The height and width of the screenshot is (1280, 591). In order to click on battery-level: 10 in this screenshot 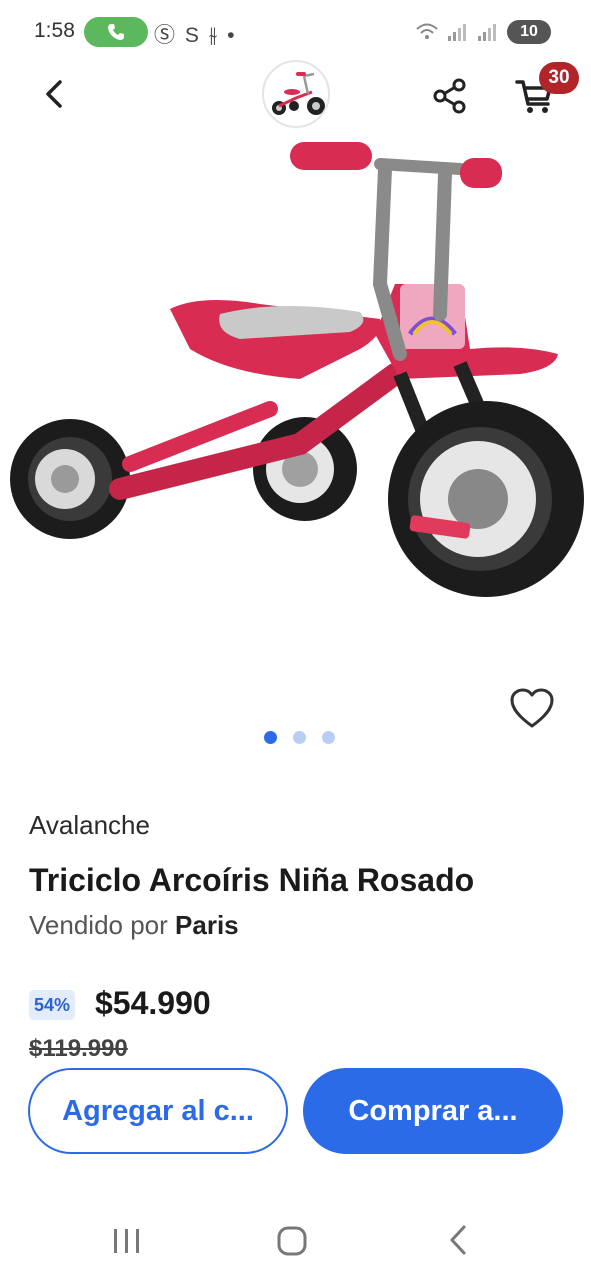, I will do `click(529, 31)`.